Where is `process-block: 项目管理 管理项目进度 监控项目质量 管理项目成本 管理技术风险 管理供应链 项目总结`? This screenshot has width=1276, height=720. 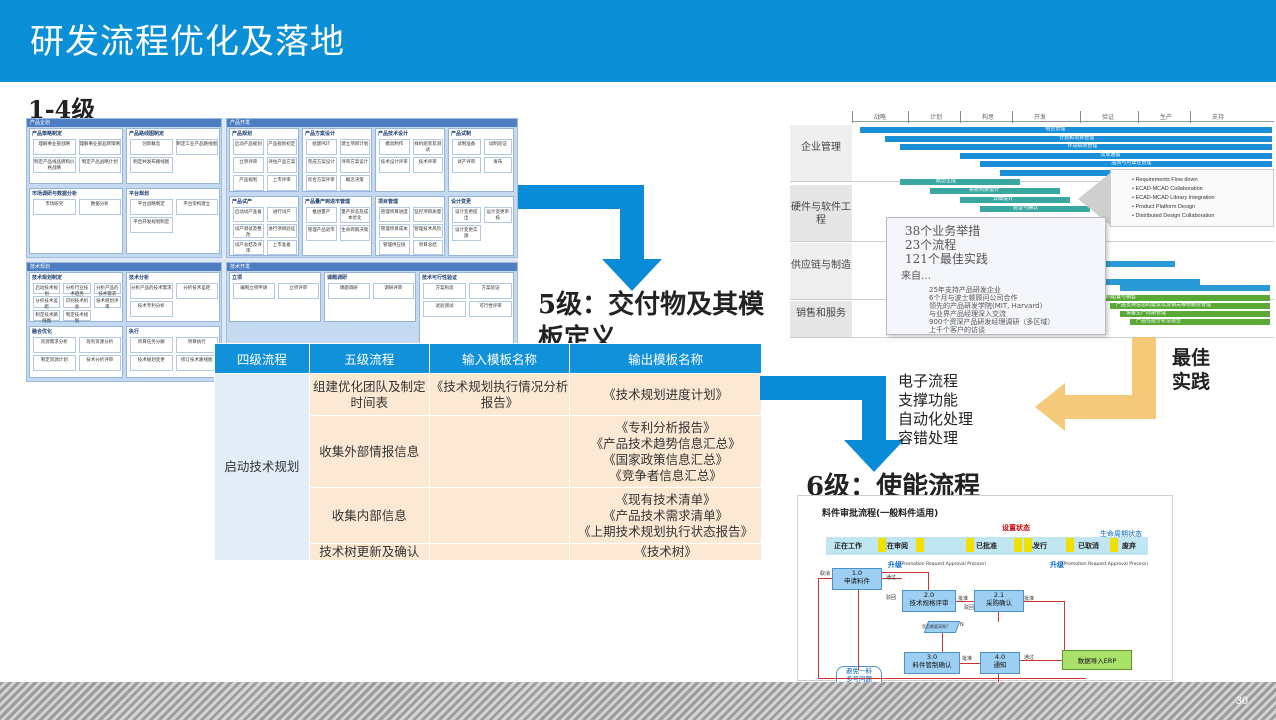 process-block: 项目管理 管理项目进度 监控项目质量 管理项目成本 管理技术风险 管理供应链 项目总结 is located at coordinates (410, 226).